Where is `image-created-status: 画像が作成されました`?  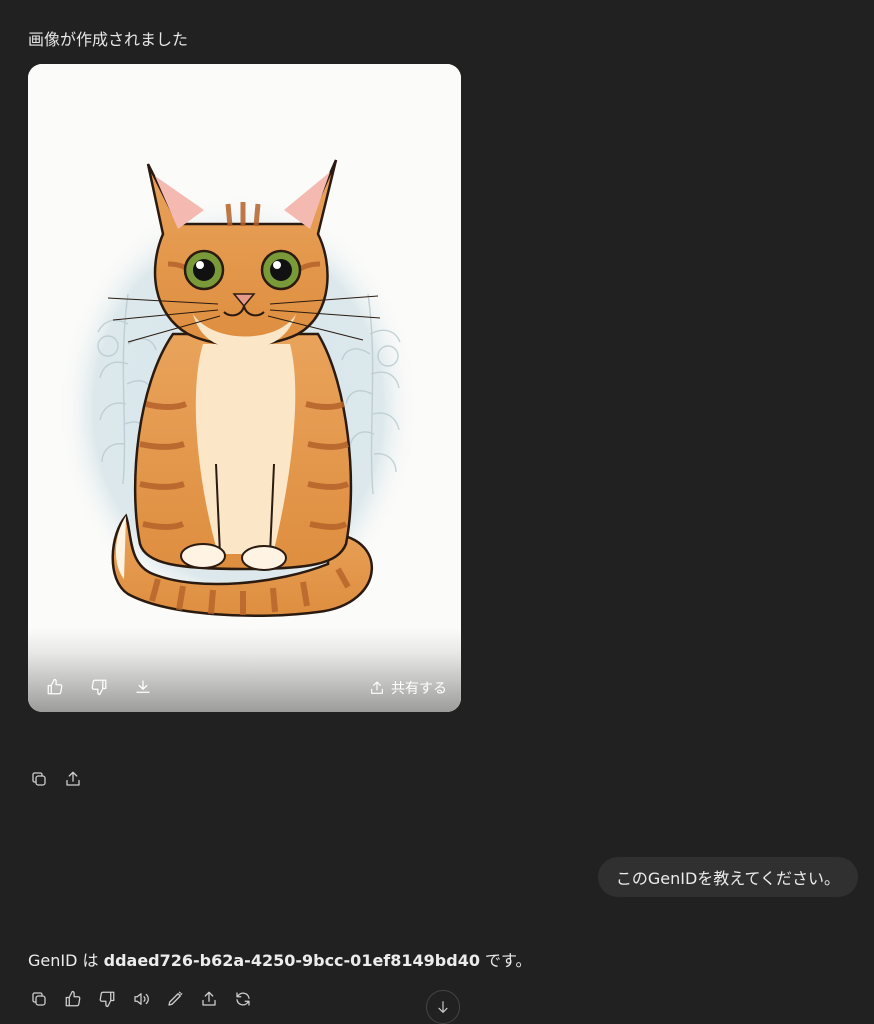 image-created-status: 画像が作成されました is located at coordinates (108, 39).